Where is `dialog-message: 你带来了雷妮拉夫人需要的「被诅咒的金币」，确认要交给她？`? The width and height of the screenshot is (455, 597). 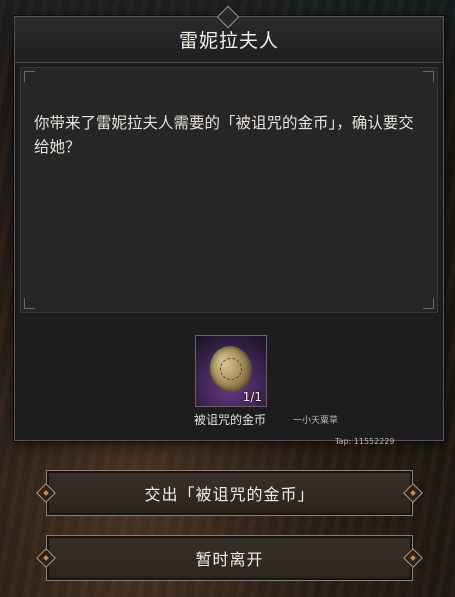
dialog-message: 你带来了雷妮拉夫人需要的「被诅咒的金币」，确认要交给她？ is located at coordinates (224, 135).